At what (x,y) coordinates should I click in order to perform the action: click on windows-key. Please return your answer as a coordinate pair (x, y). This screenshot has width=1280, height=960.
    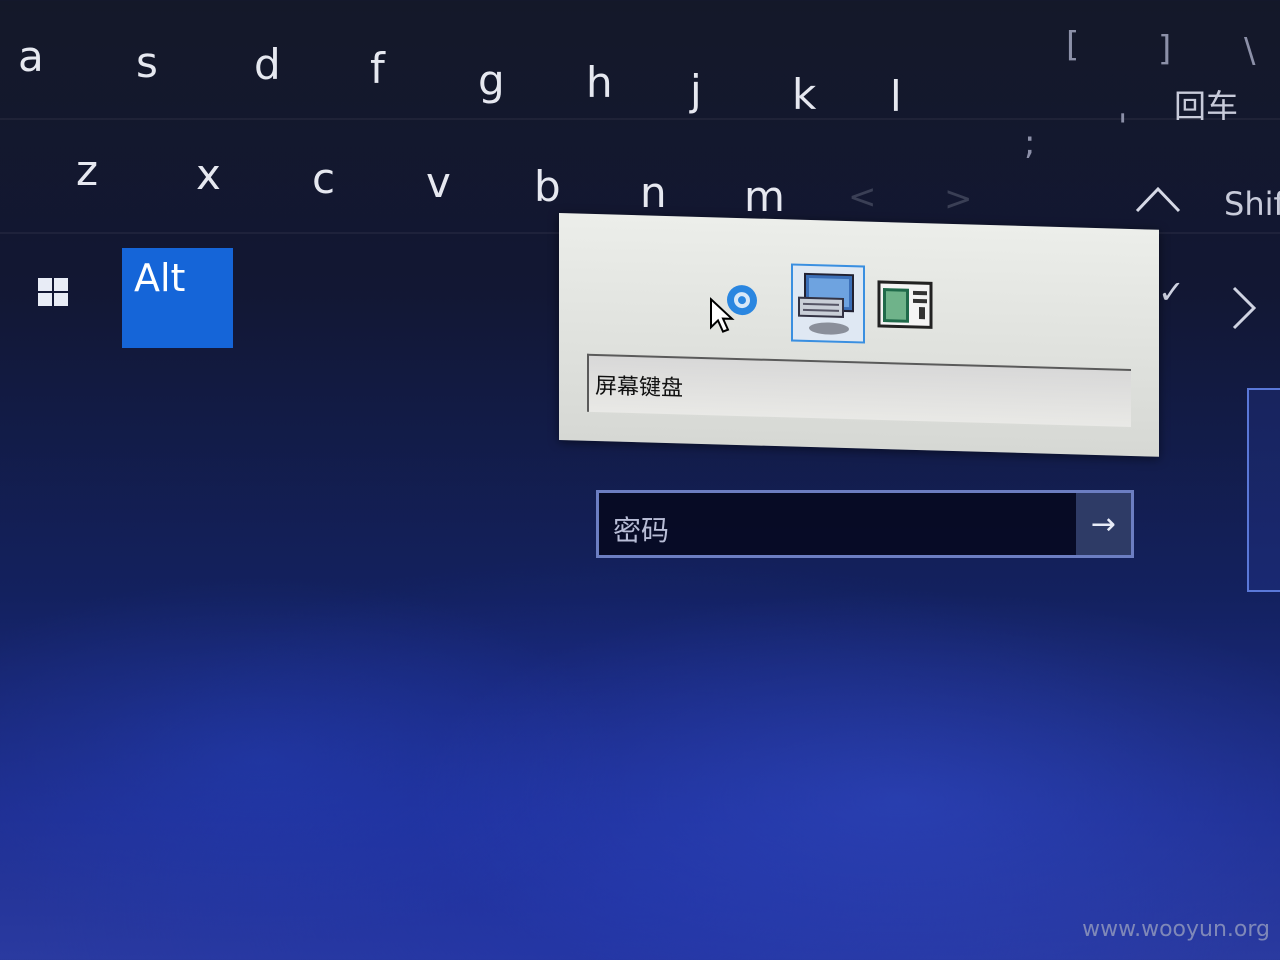
    Looking at the image, I should click on (54, 293).